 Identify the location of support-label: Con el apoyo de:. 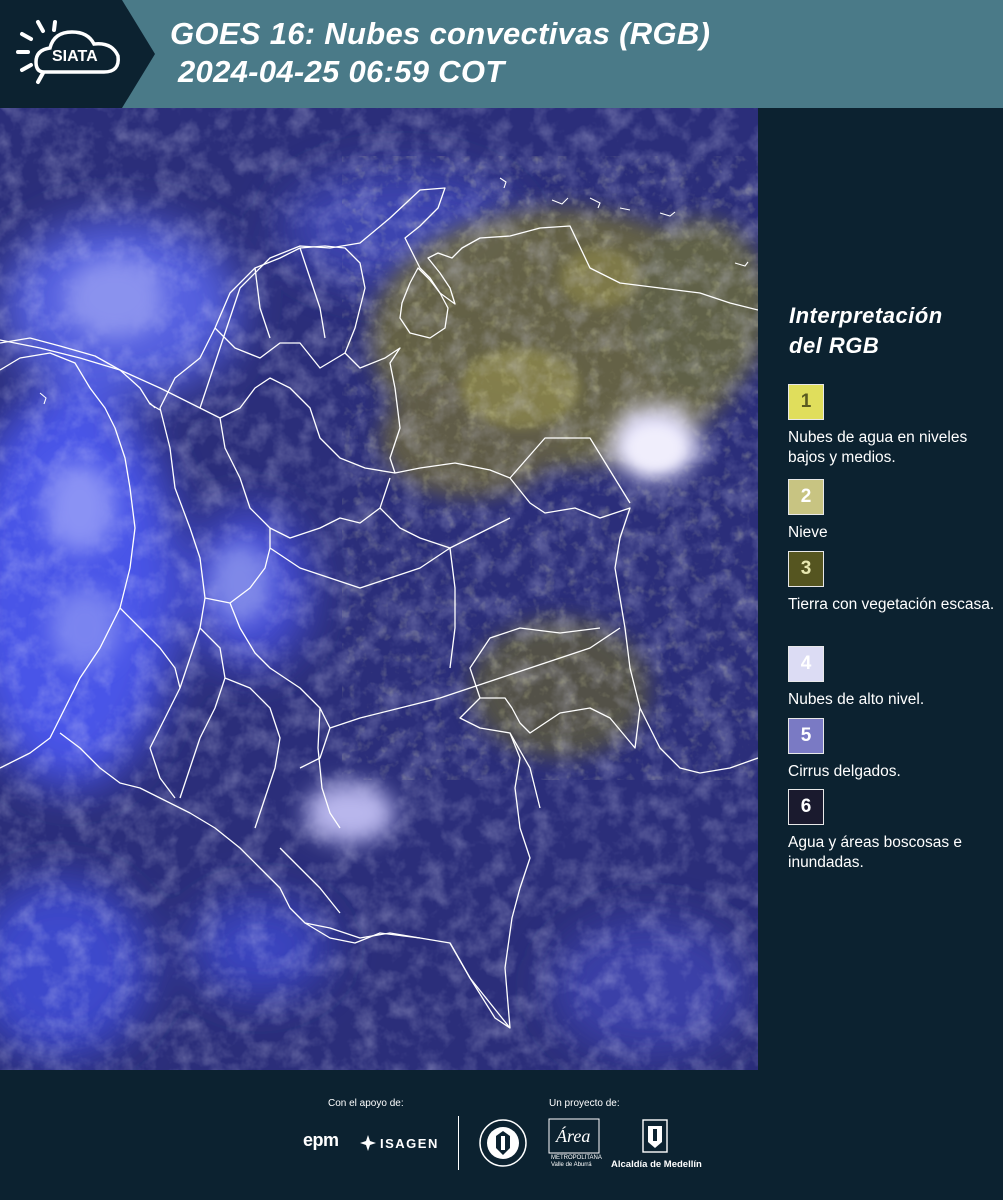
(366, 1103).